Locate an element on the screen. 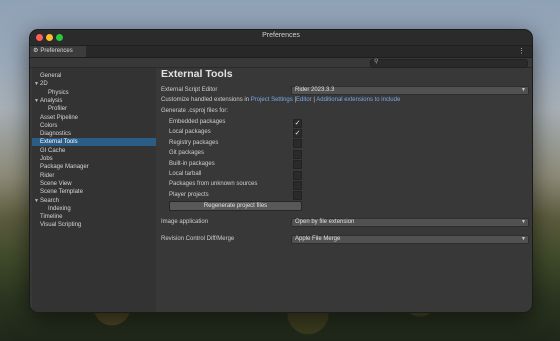  sidebar-item-scene-template: Scene Template is located at coordinates (94, 192).